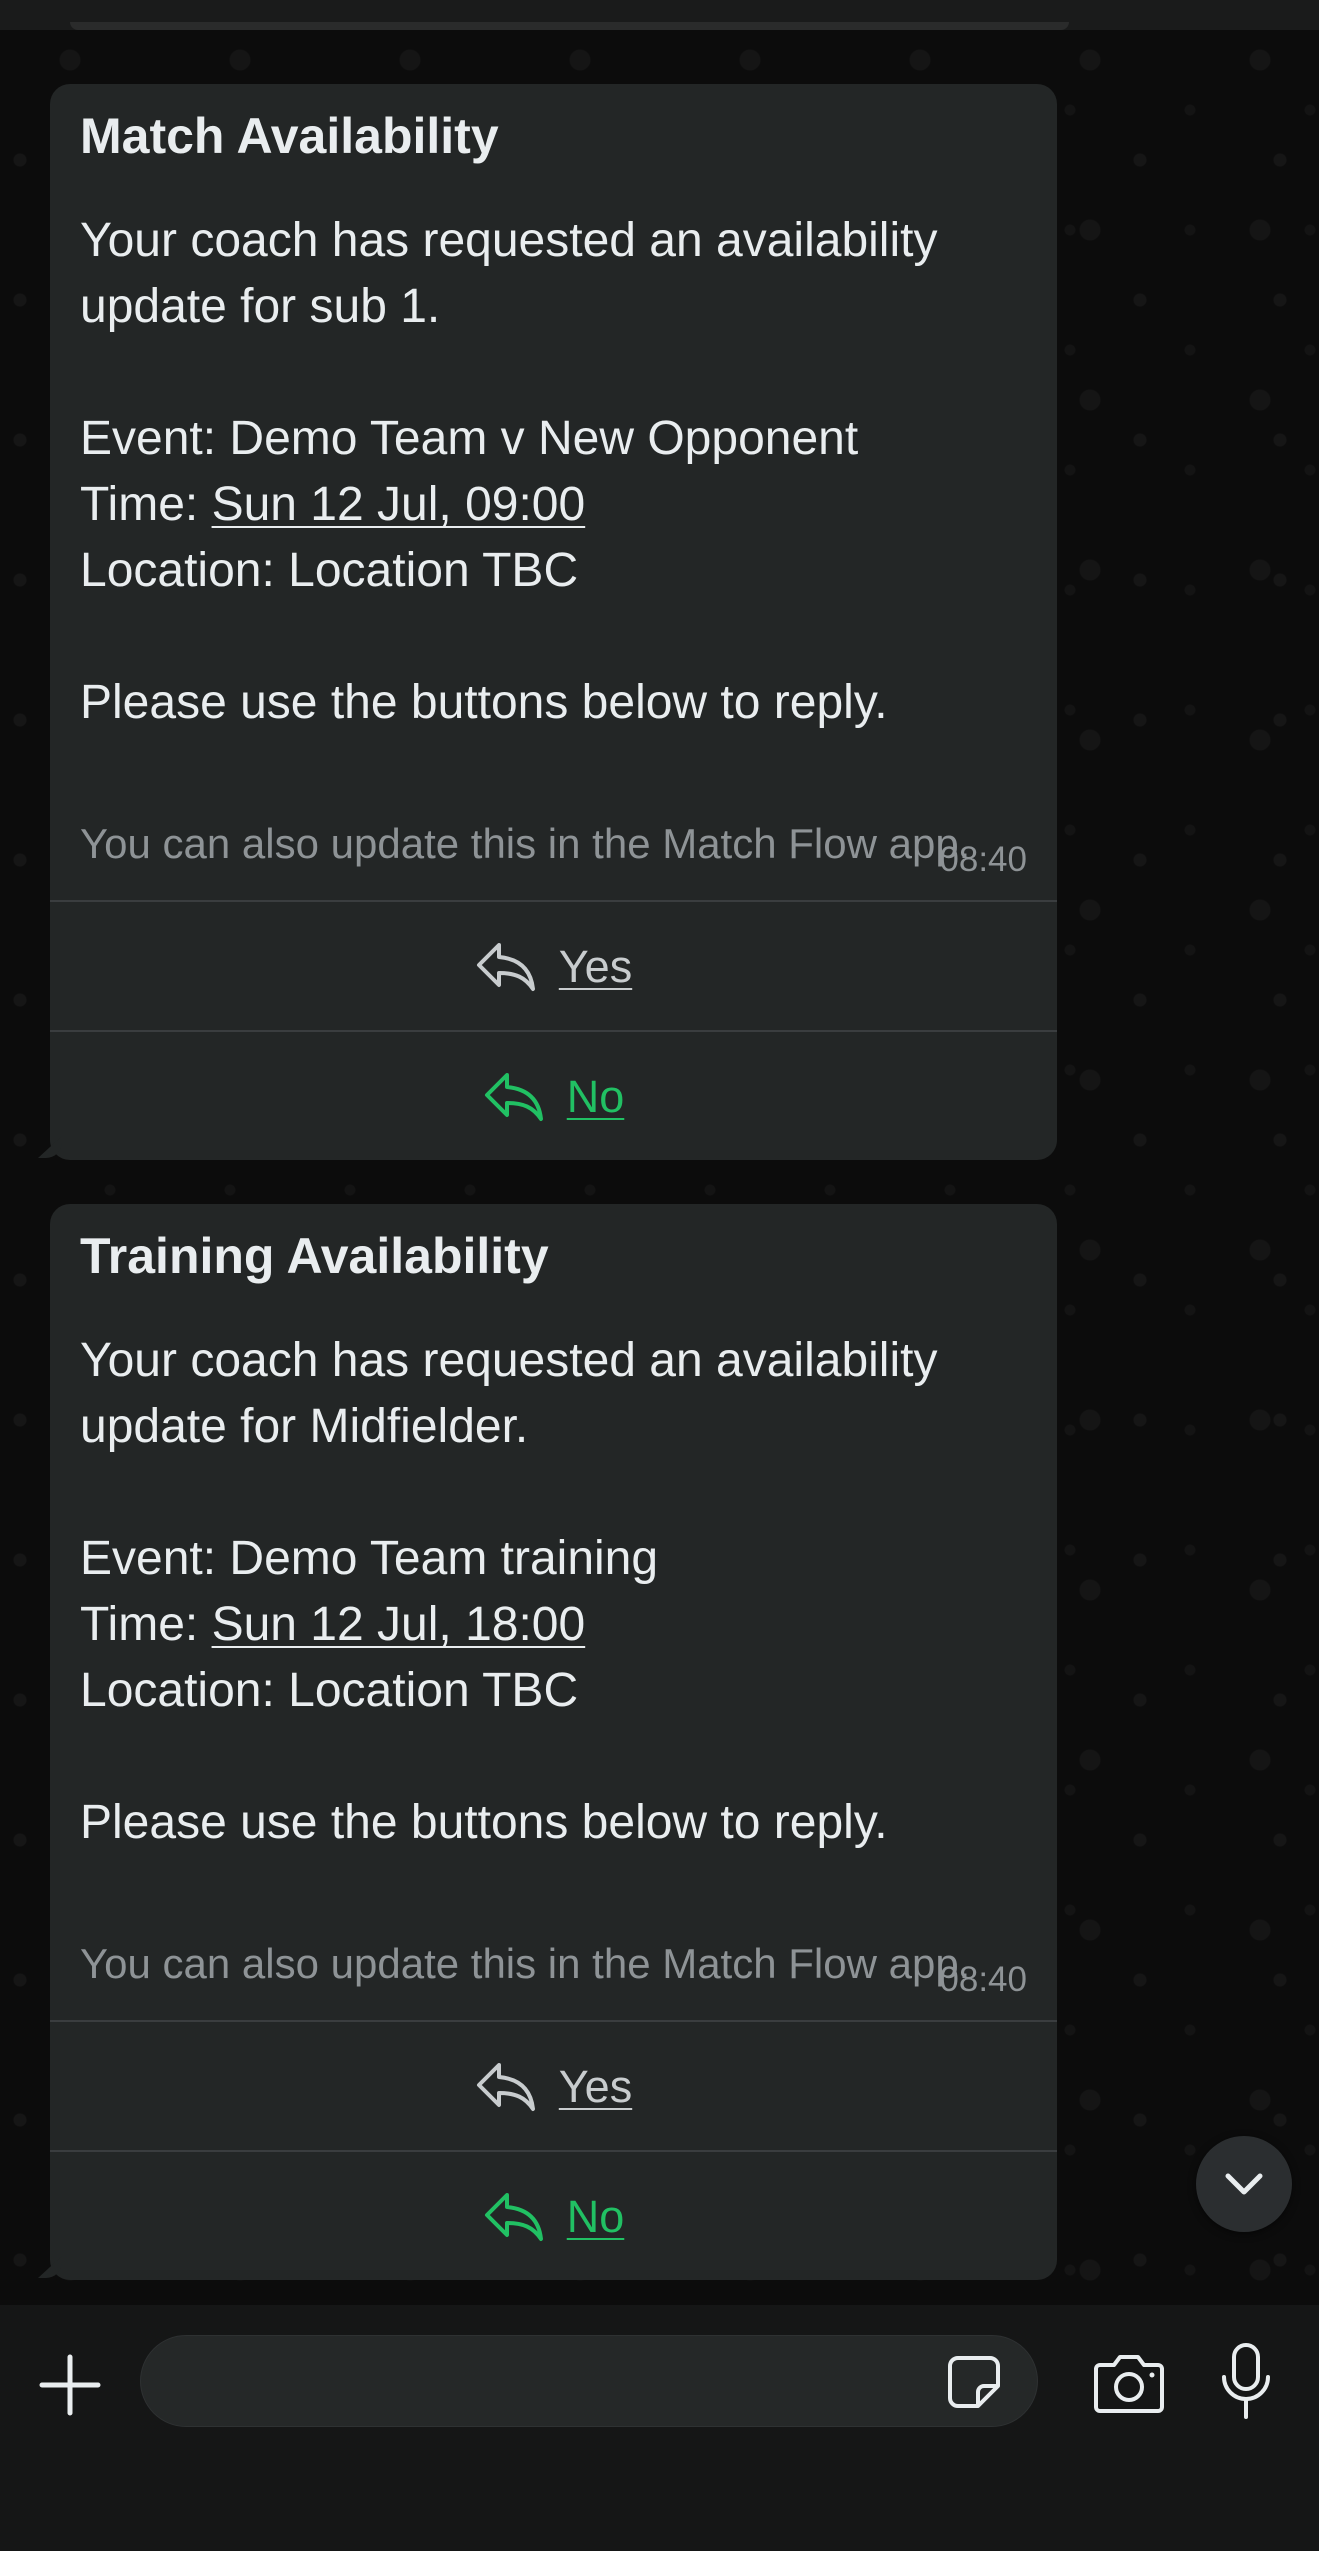 This screenshot has width=1319, height=2551. I want to click on scroll-to-bottom-button, so click(1244, 2184).